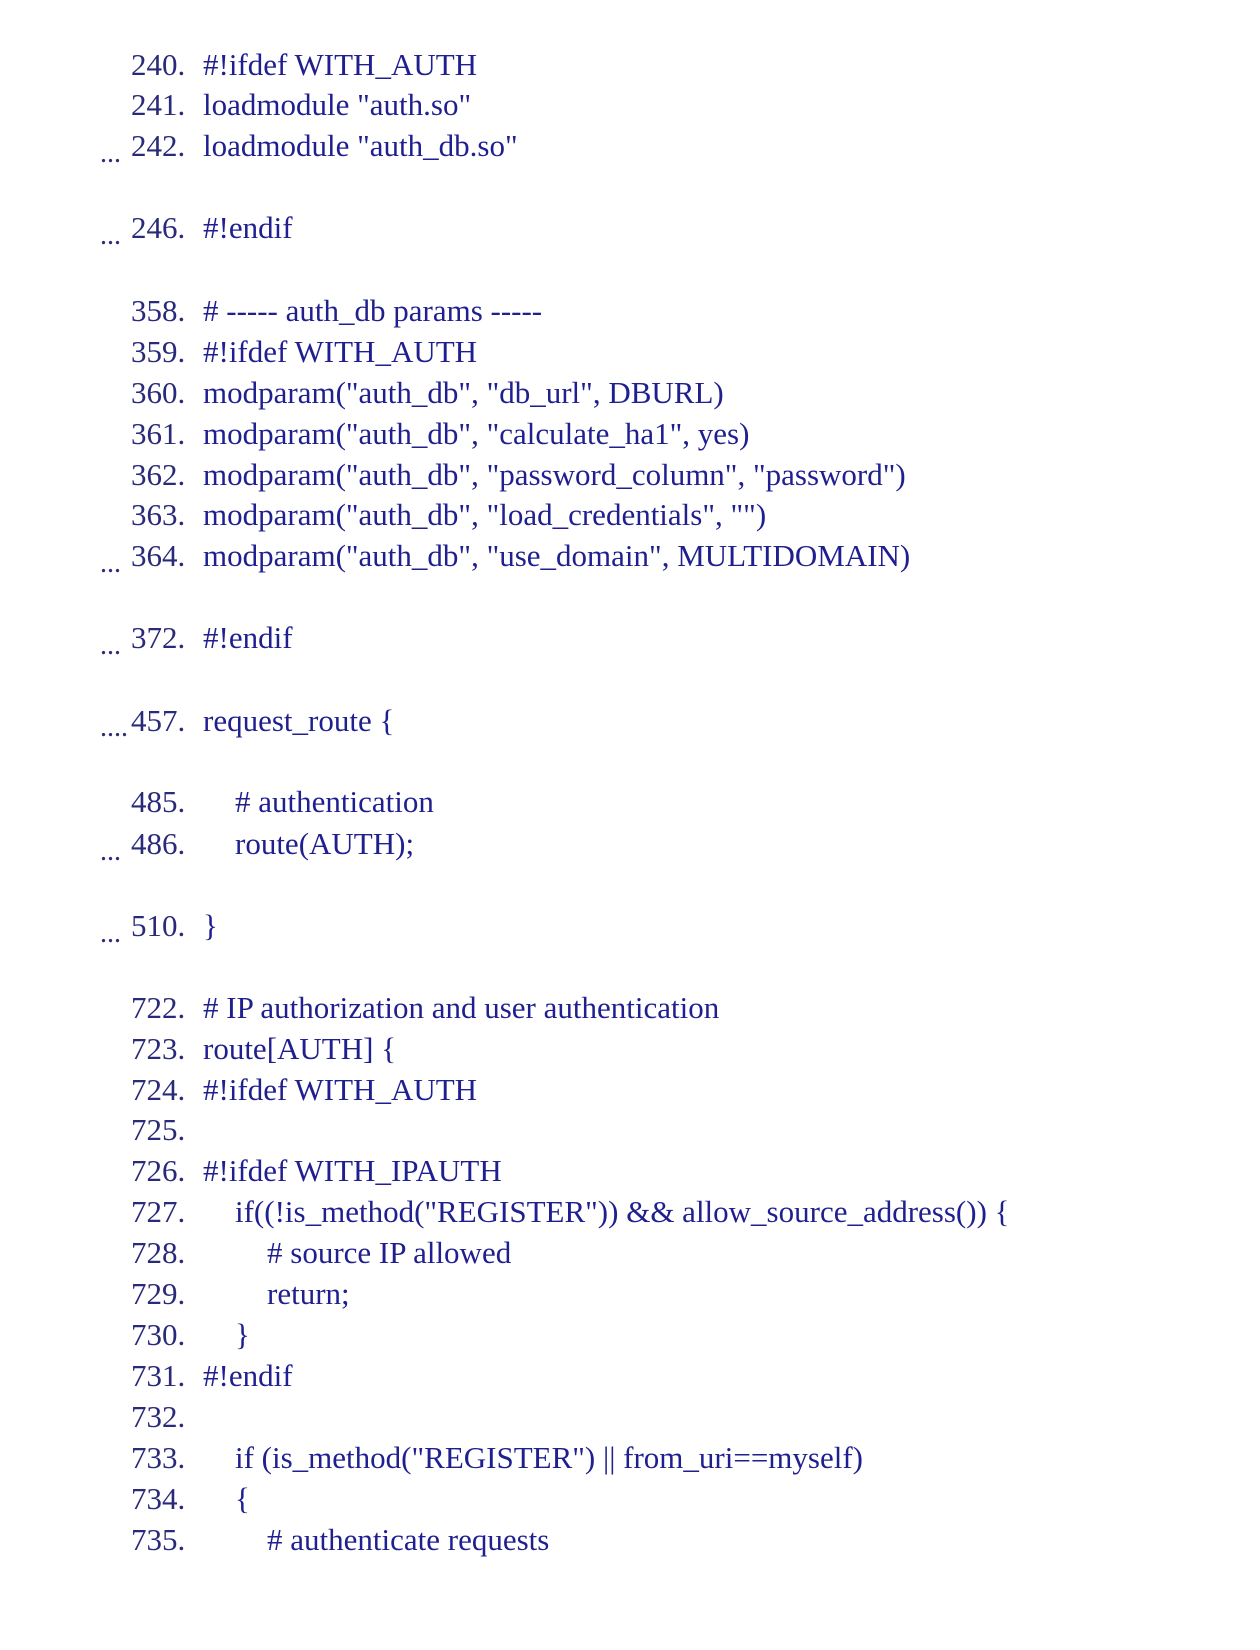  Describe the element at coordinates (340, 1089) in the screenshot. I see `code-text: #!ifdef WITH_AUTH` at that location.